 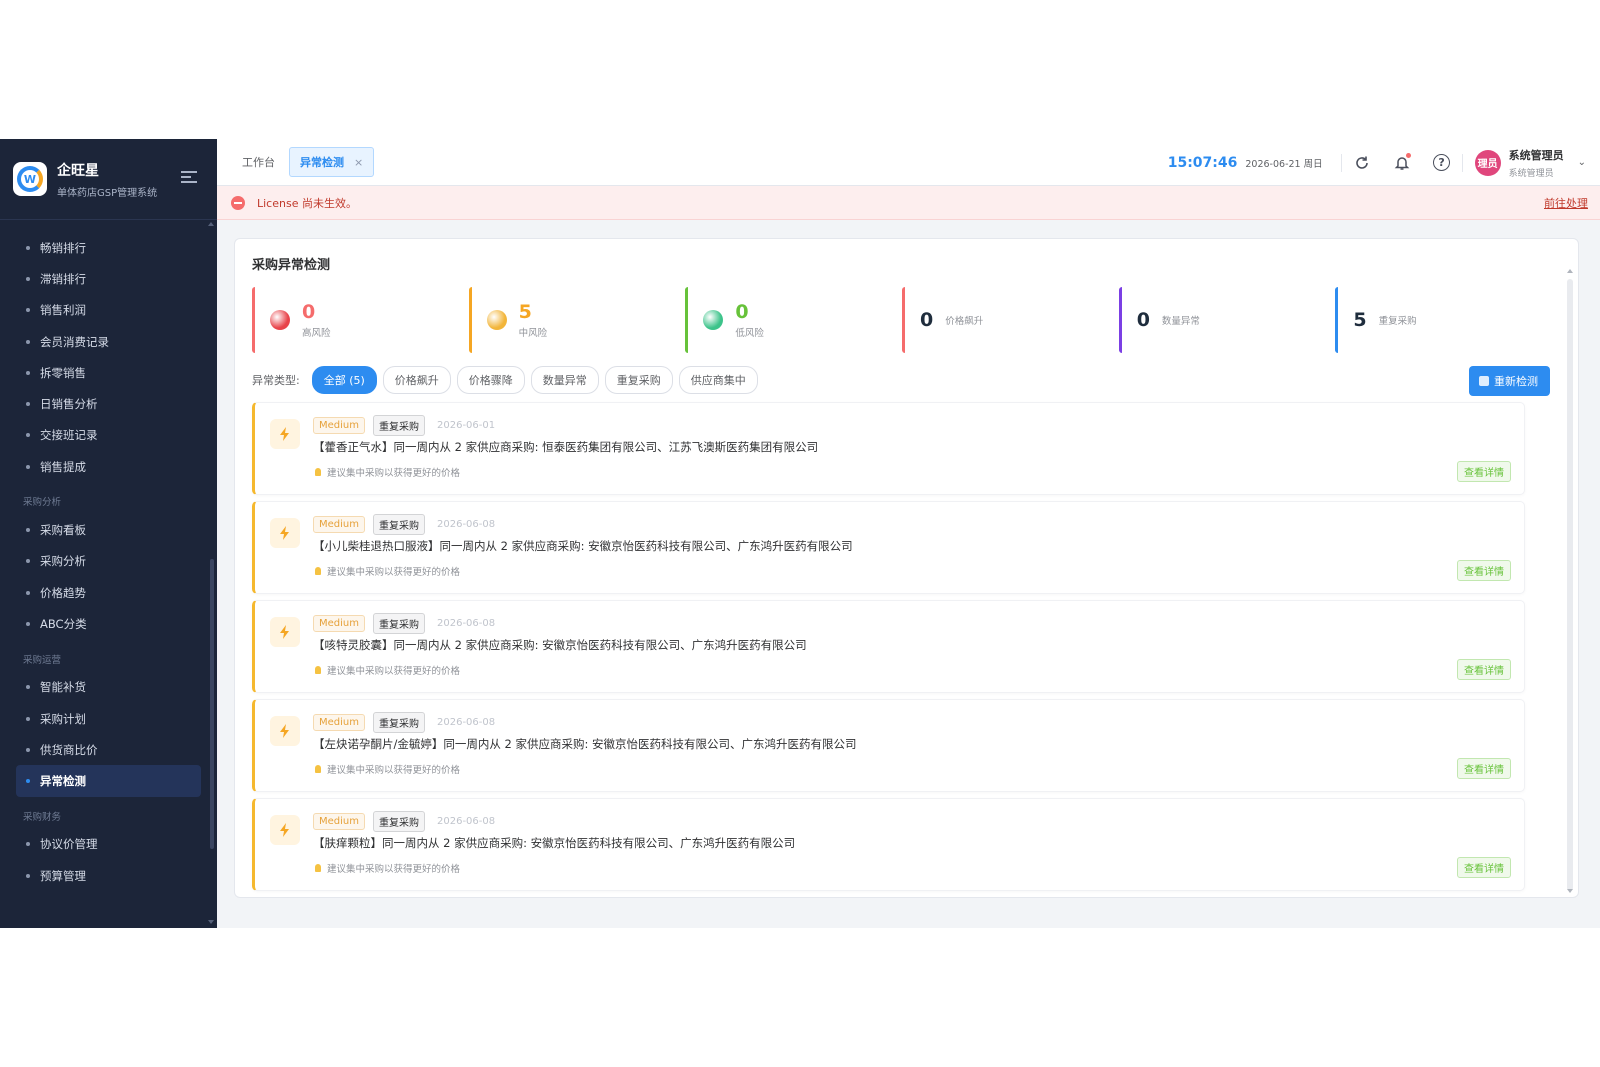 What do you see at coordinates (108, 749) in the screenshot?
I see `sidebar-item: 供货商比价` at bounding box center [108, 749].